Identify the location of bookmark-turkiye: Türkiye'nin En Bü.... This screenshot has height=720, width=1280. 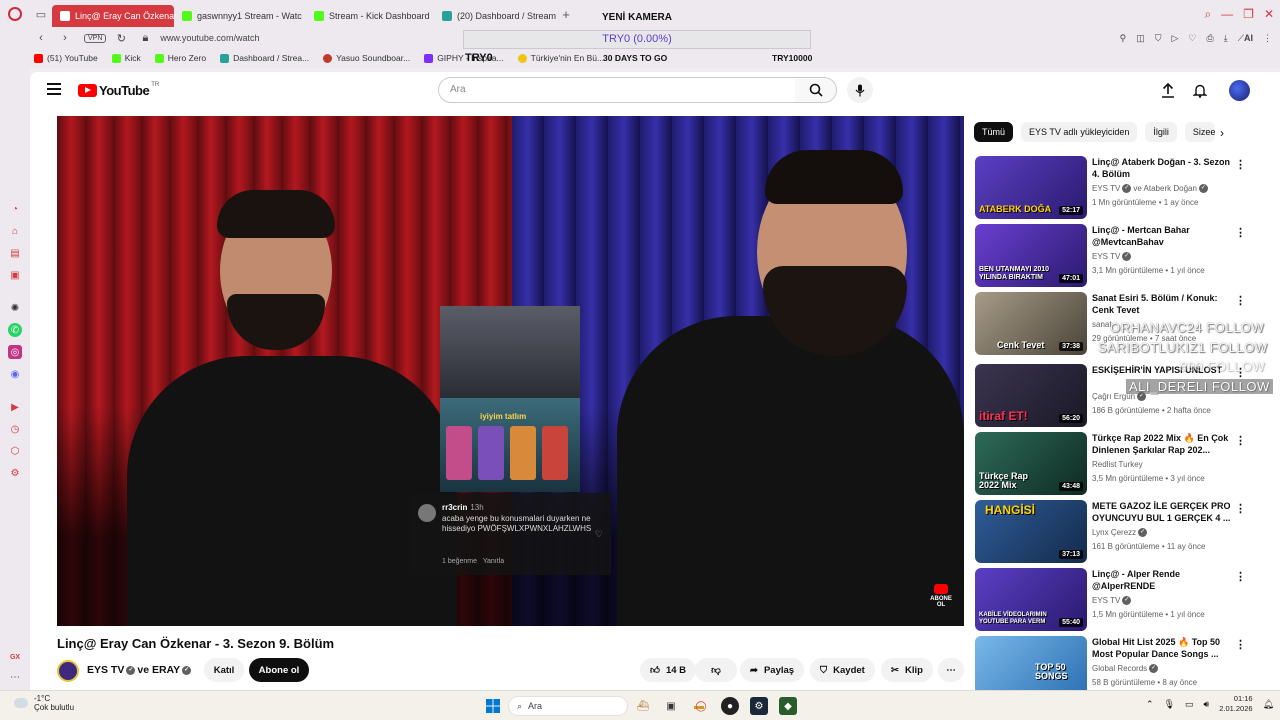
(560, 58).